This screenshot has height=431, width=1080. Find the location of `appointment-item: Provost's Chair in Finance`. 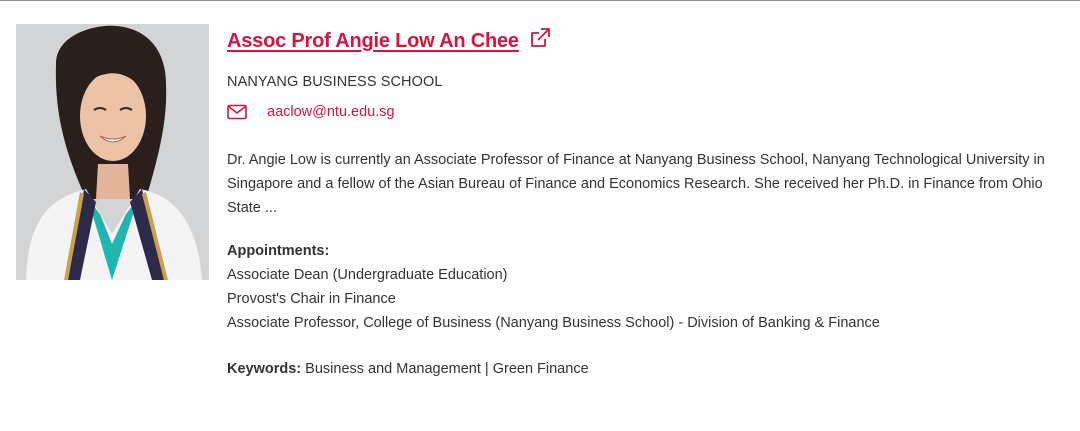

appointment-item: Provost's Chair in Finance is located at coordinates (311, 299).